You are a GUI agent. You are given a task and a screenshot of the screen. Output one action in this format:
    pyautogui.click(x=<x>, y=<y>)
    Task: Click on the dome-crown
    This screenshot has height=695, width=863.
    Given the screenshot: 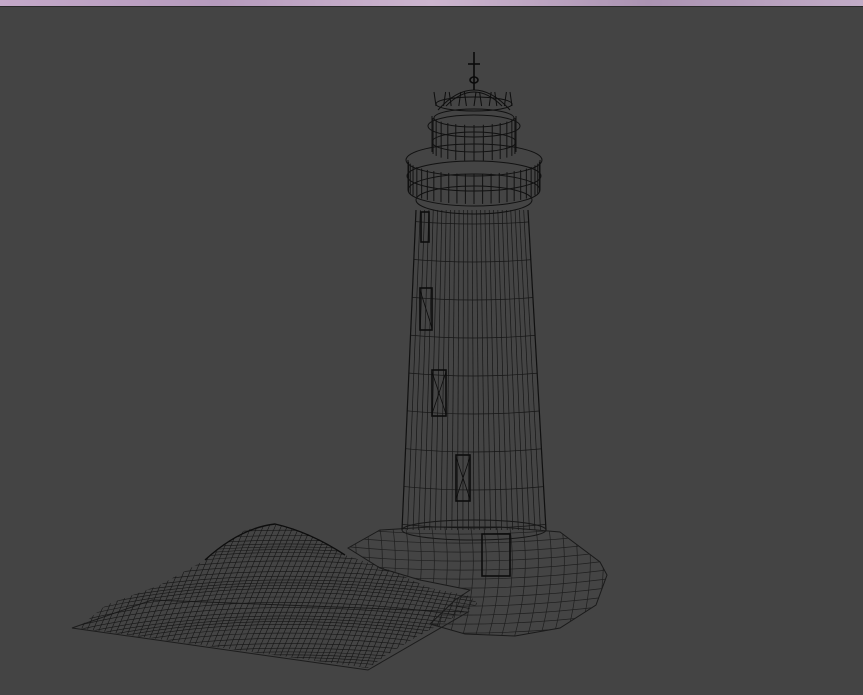 What is the action you would take?
    pyautogui.click(x=473, y=100)
    